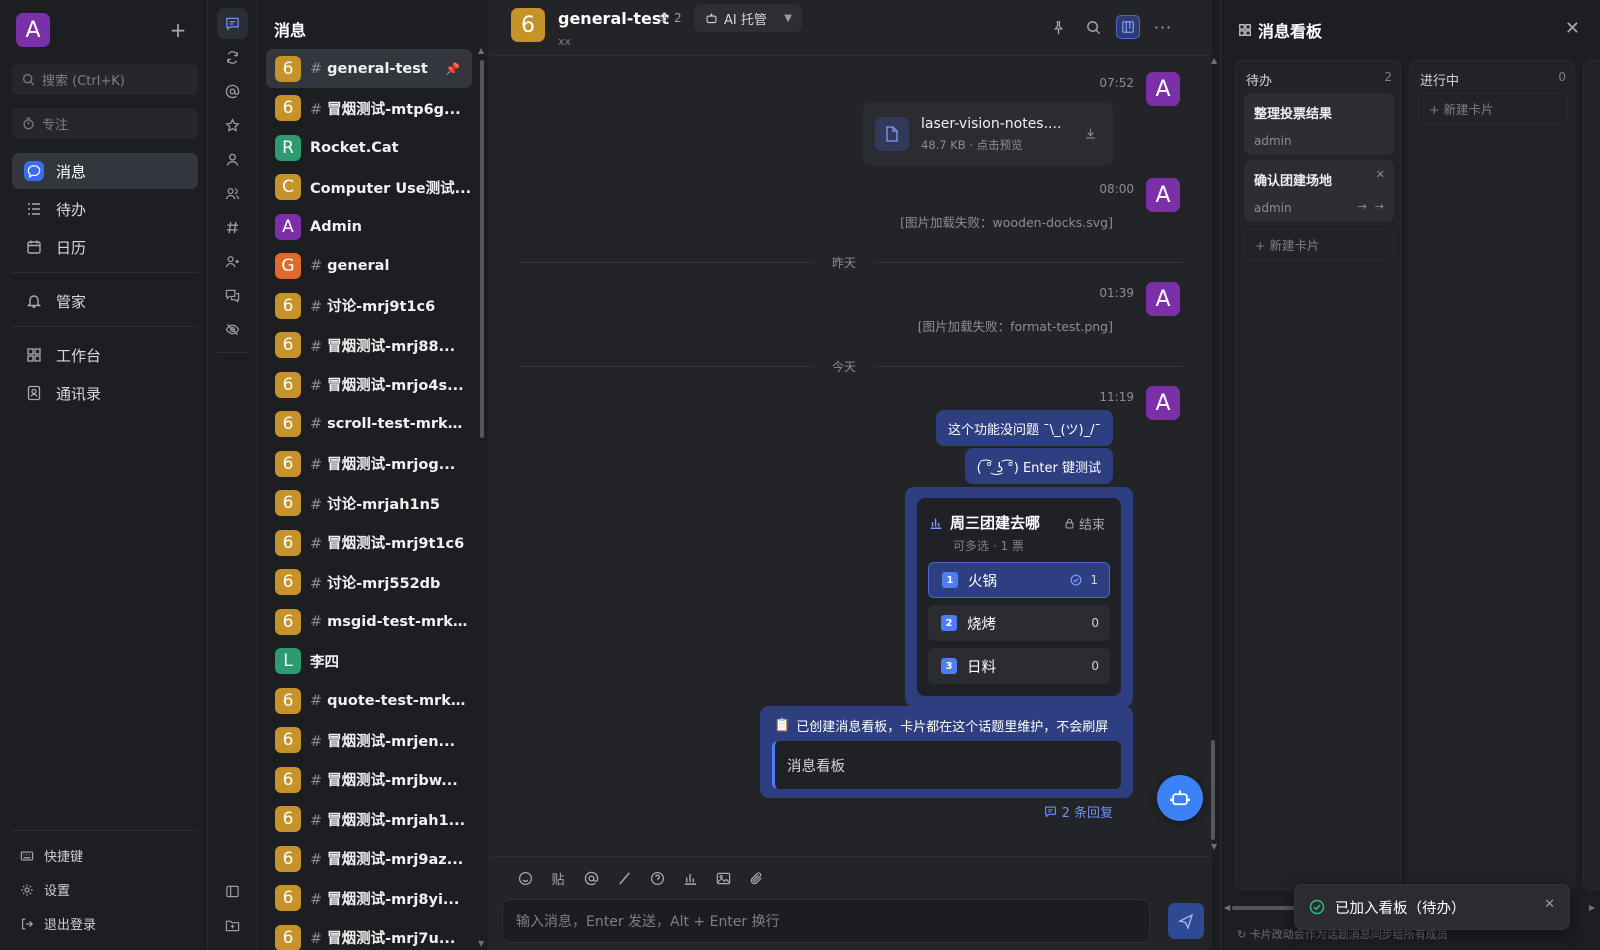  Describe the element at coordinates (1227, 907) in the screenshot. I see `board-scroll-left-arrow: ◀` at that location.